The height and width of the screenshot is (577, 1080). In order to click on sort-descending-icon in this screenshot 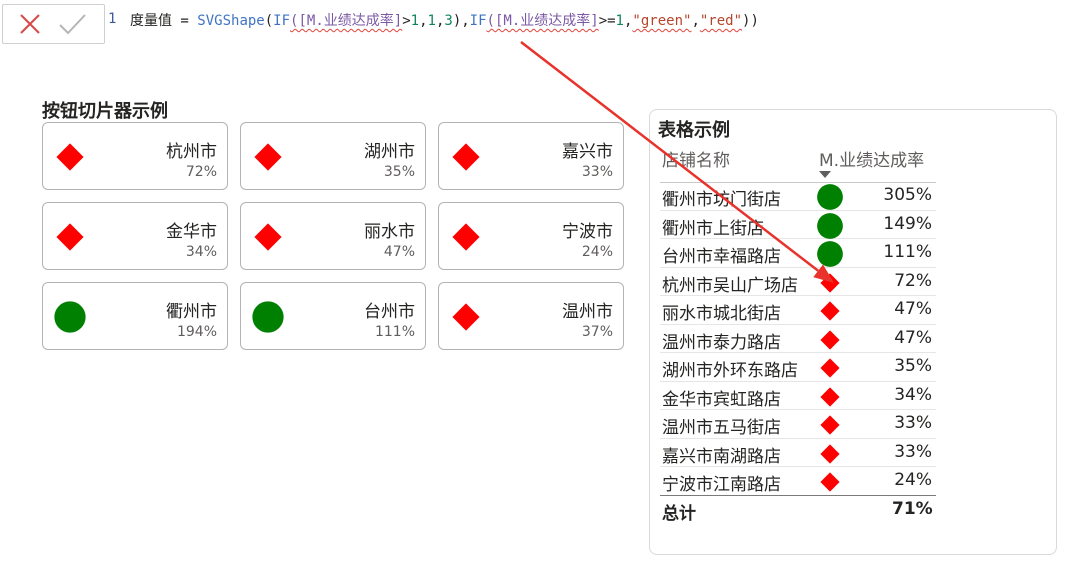, I will do `click(825, 174)`.